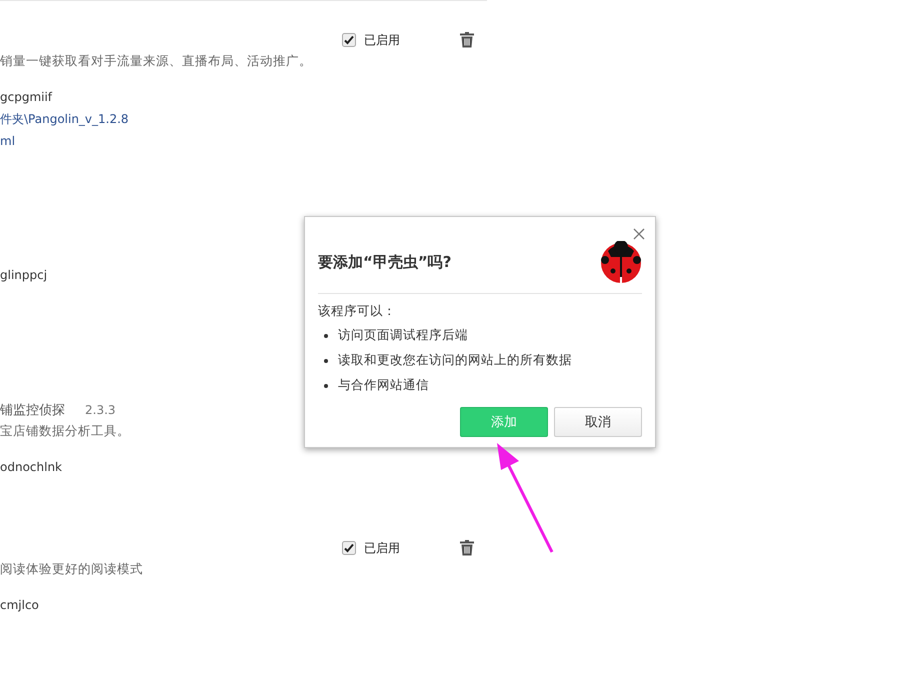 Image resolution: width=908 pixels, height=679 pixels. Describe the element at coordinates (455, 360) in the screenshot. I see `permission-text: 读取和更改您在访问的网站上的所有数据` at that location.